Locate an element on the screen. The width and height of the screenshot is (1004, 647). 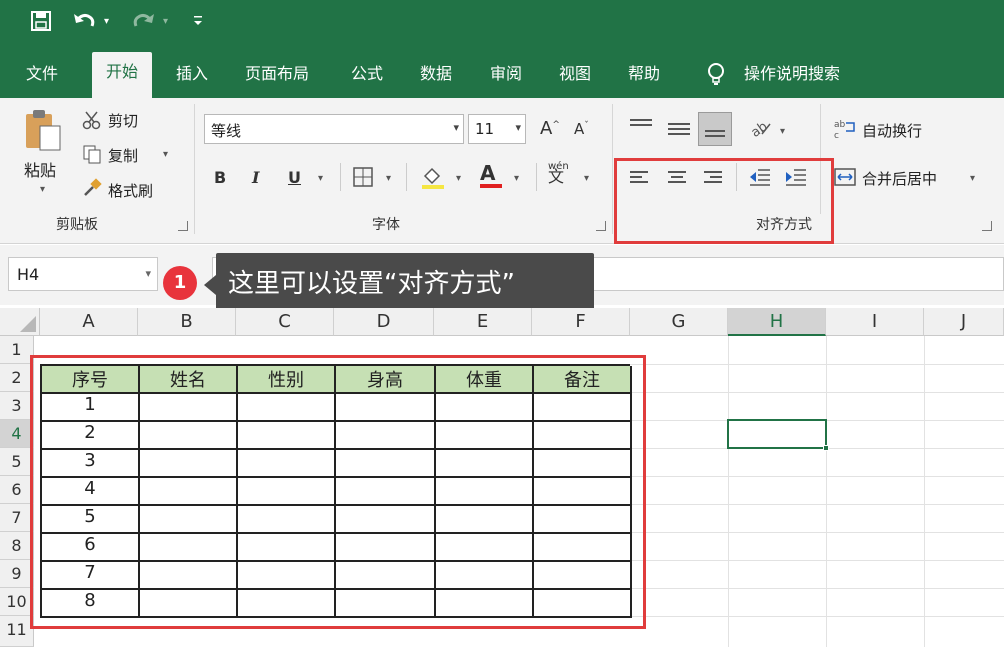
column-header-h: H is located at coordinates (777, 322).